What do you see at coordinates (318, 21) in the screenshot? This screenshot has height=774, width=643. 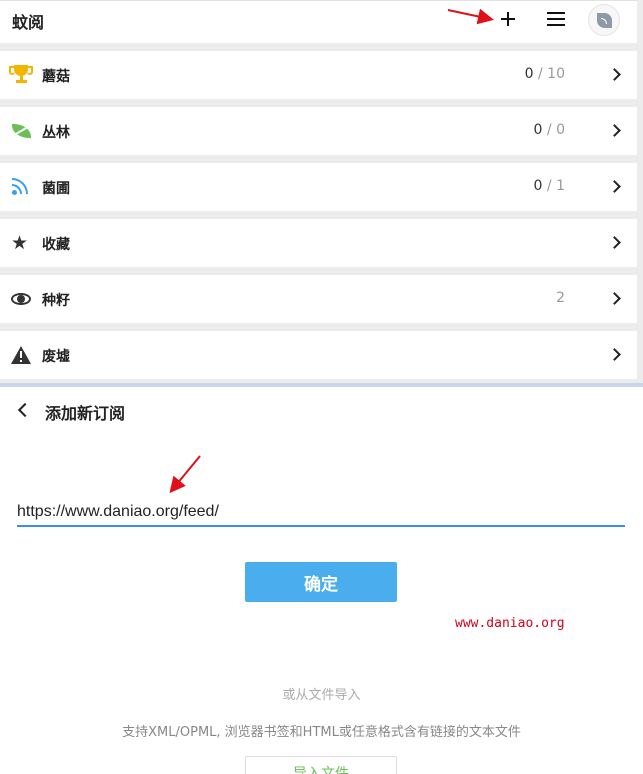 I see `app-header: 蚊阅` at bounding box center [318, 21].